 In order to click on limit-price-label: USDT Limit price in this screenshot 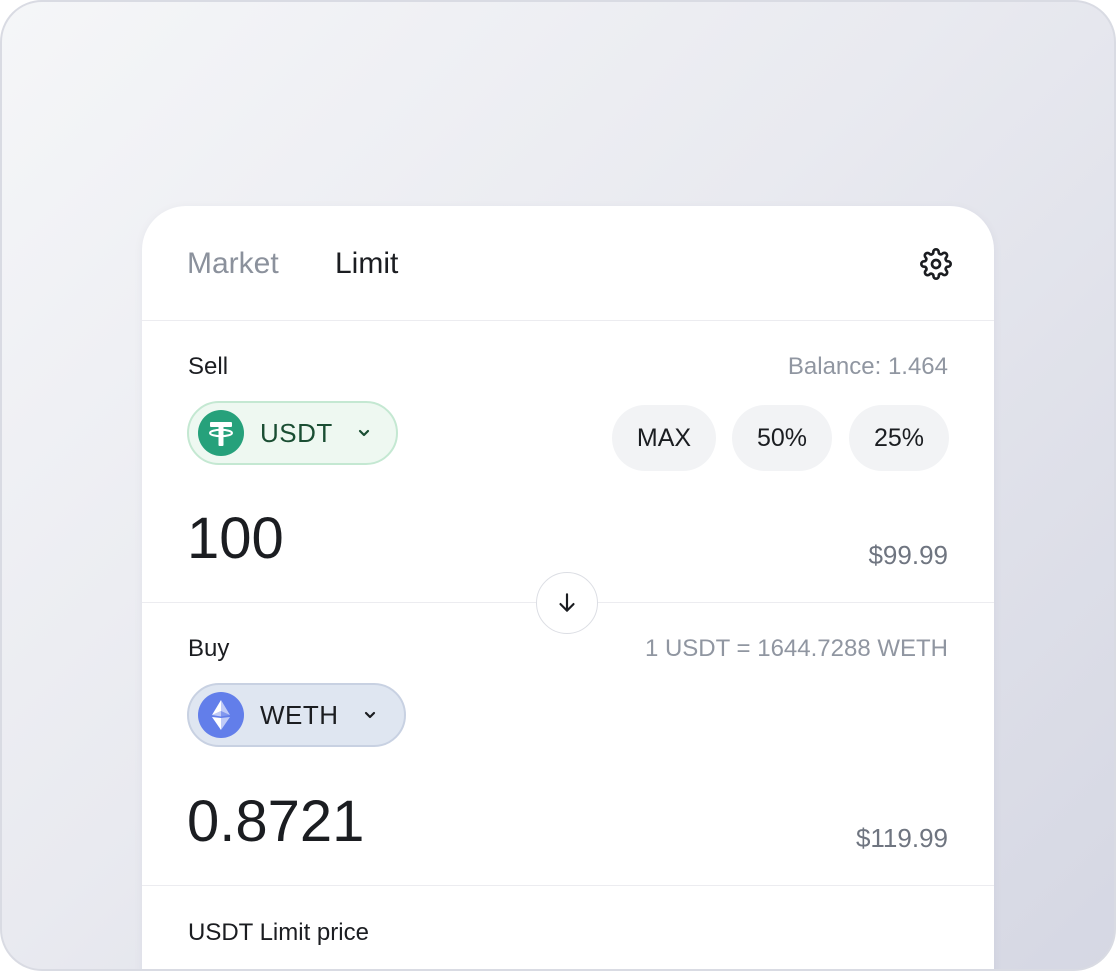, I will do `click(278, 932)`.